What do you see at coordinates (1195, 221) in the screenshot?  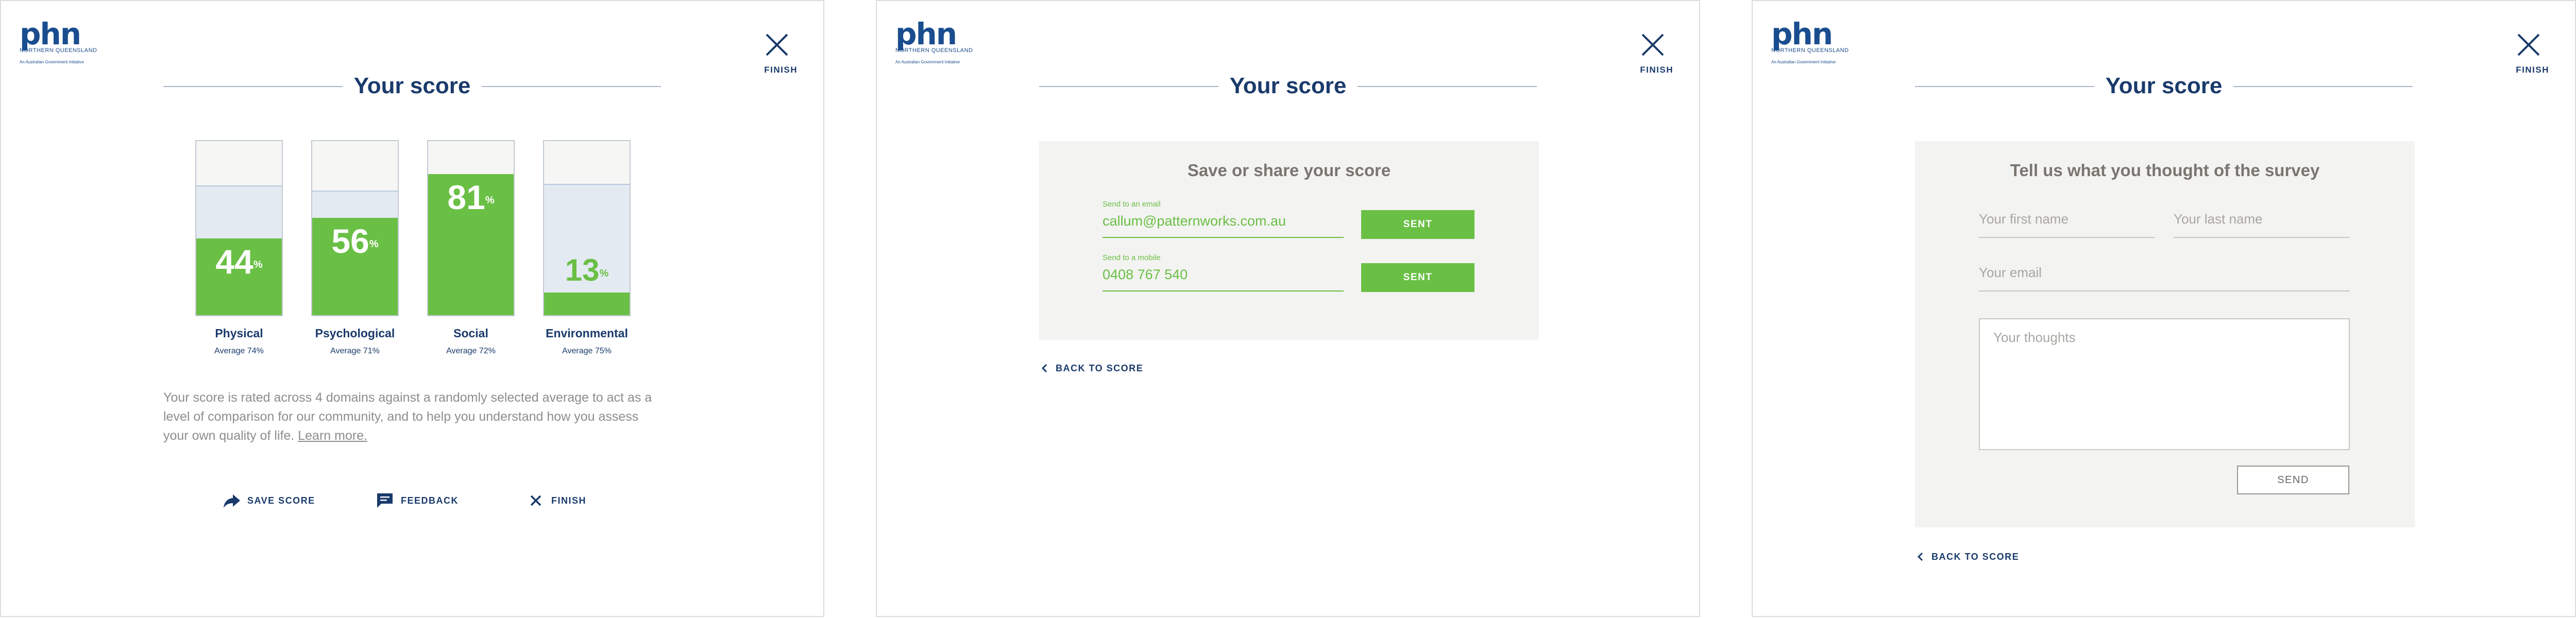 I see `email-field: callum@patternworks.com.au` at bounding box center [1195, 221].